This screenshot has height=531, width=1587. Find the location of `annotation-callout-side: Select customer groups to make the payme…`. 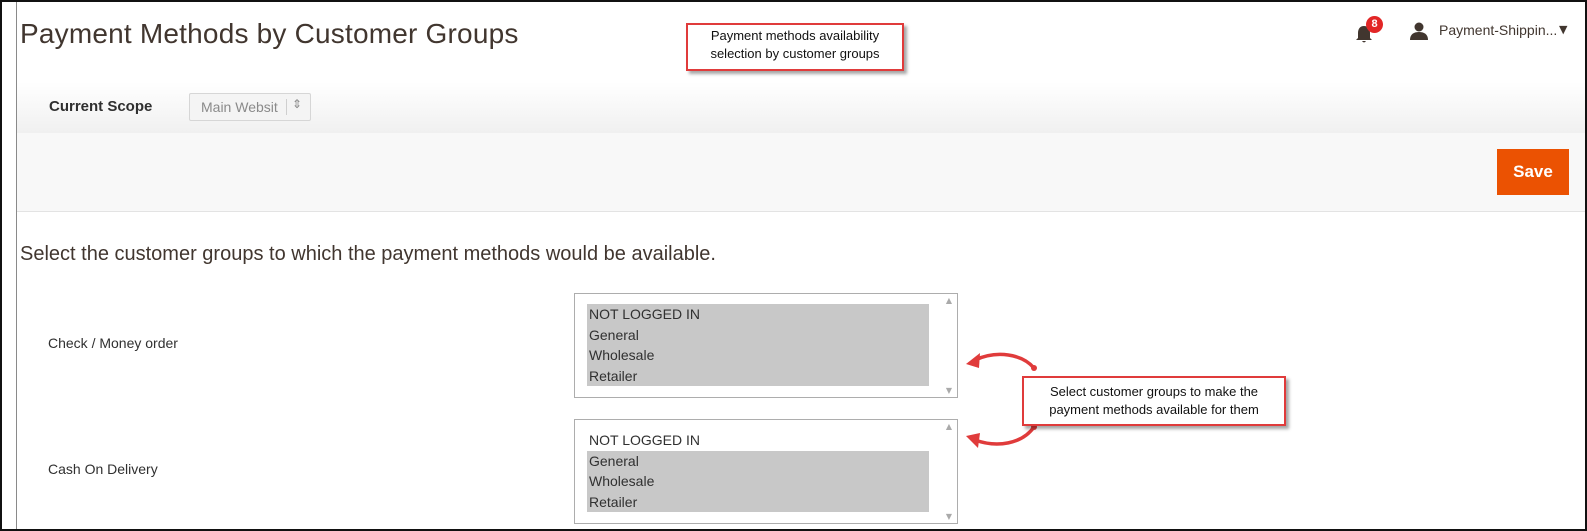

annotation-callout-side: Select customer groups to make the payme… is located at coordinates (1154, 401).